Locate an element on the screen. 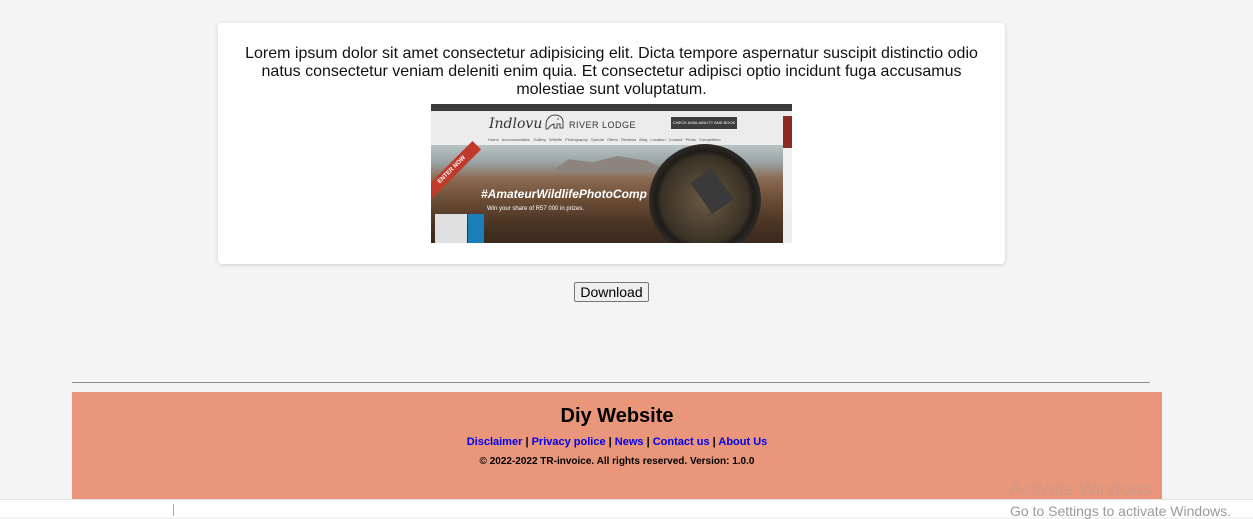  banner-side-panel is located at coordinates (787, 180).